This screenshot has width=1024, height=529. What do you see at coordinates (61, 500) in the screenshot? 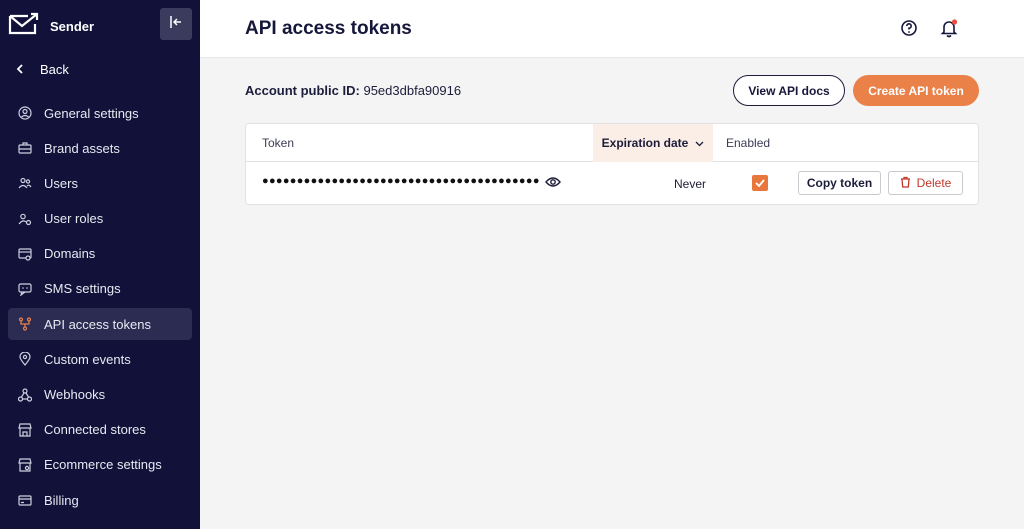
I see `sidebar-item-label: Billing` at bounding box center [61, 500].